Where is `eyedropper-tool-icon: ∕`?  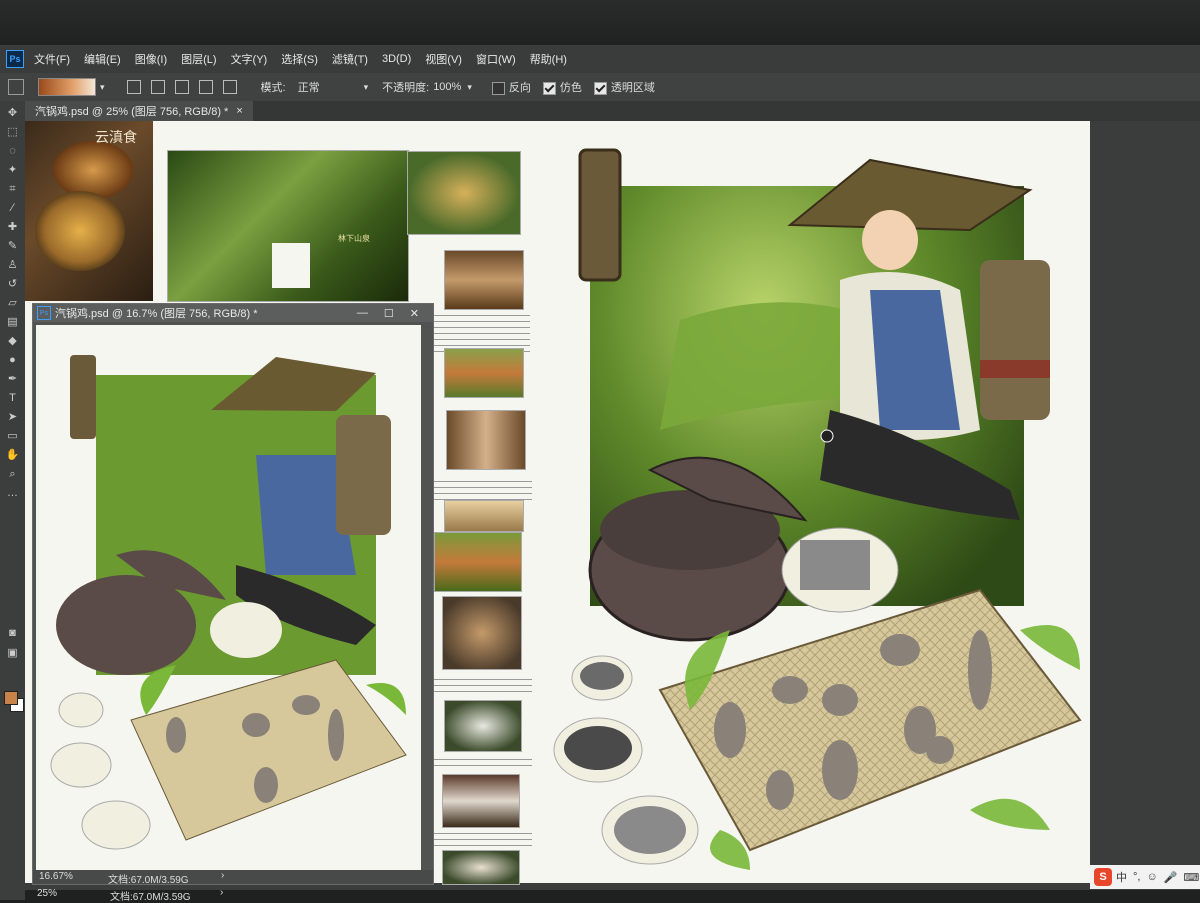
eyedropper-tool-icon: ∕ is located at coordinates (12, 208).